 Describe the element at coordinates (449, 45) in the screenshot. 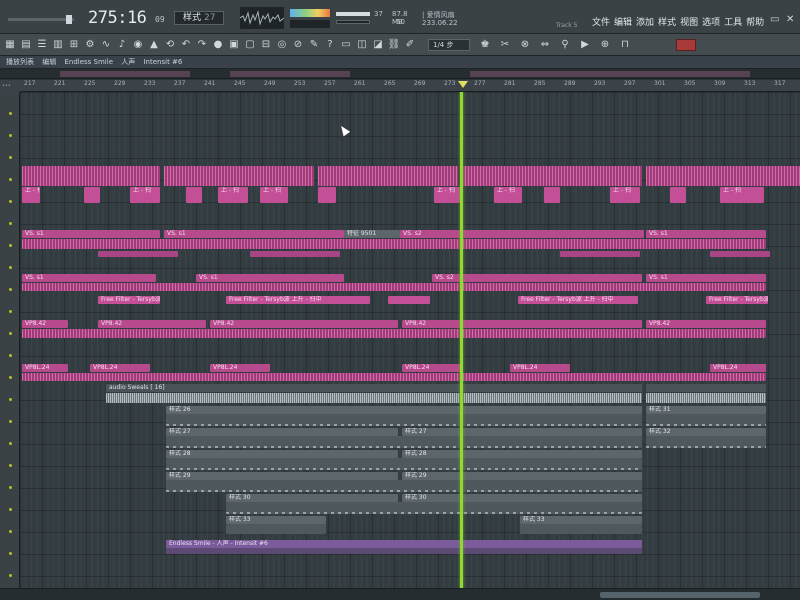

I see `snap-selector: 1/4 步` at that location.